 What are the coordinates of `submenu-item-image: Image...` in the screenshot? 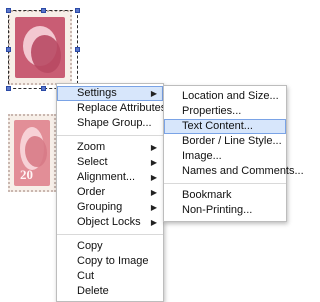 It's located at (225, 156).